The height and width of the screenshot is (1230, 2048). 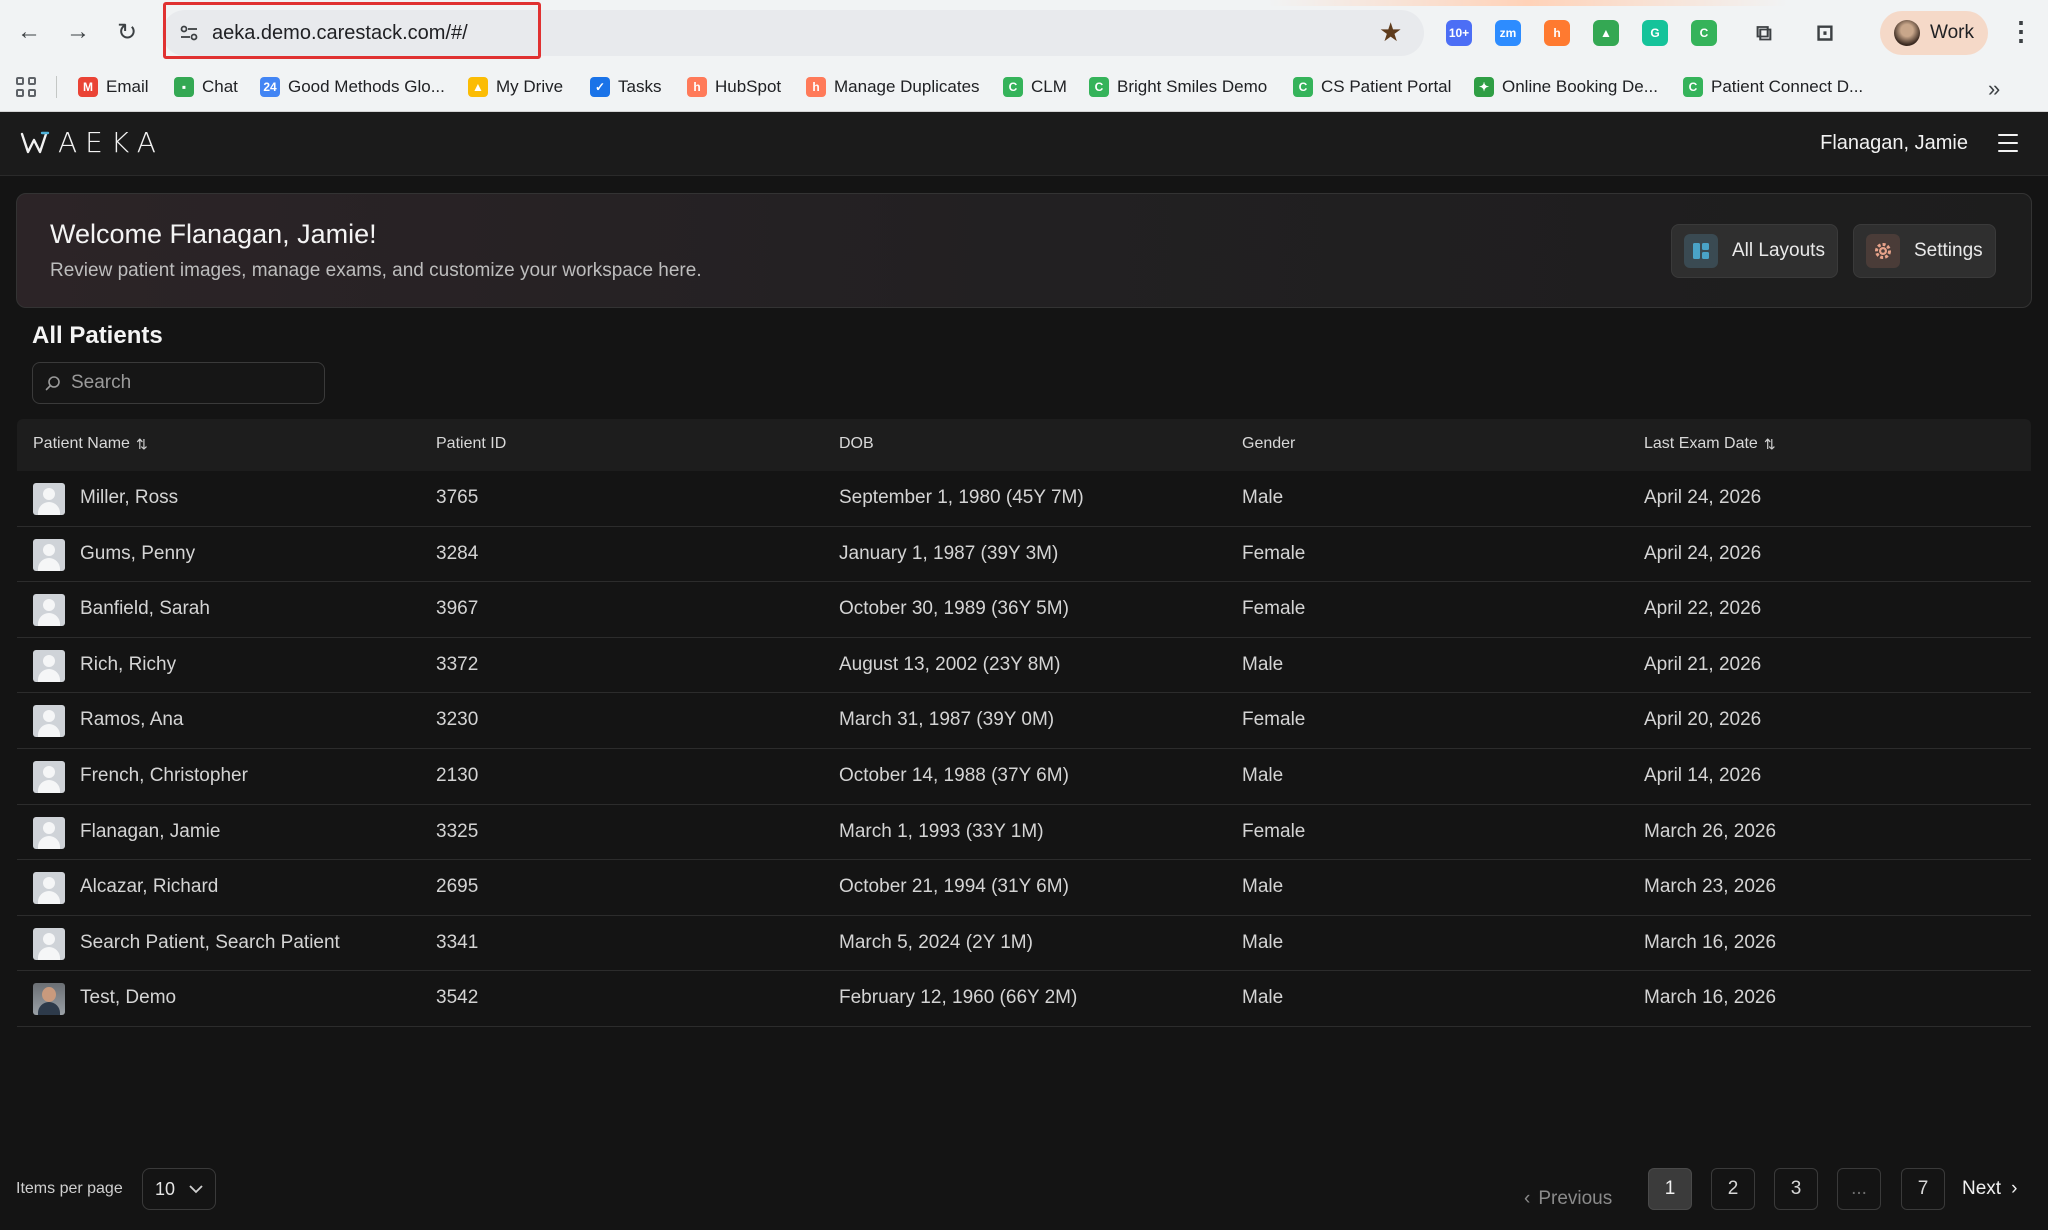 What do you see at coordinates (1568, 1199) in the screenshot?
I see `previous-page-button: ‹ Previous` at bounding box center [1568, 1199].